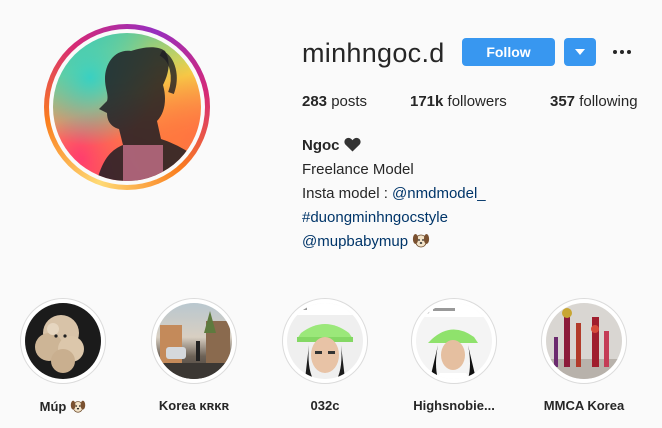 This screenshot has height=428, width=662. Describe the element at coordinates (427, 101) in the screenshot. I see `followers-count: 171k` at that location.